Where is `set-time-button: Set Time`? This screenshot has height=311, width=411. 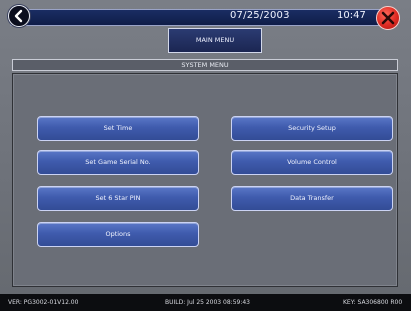
set-time-button: Set Time is located at coordinates (118, 128).